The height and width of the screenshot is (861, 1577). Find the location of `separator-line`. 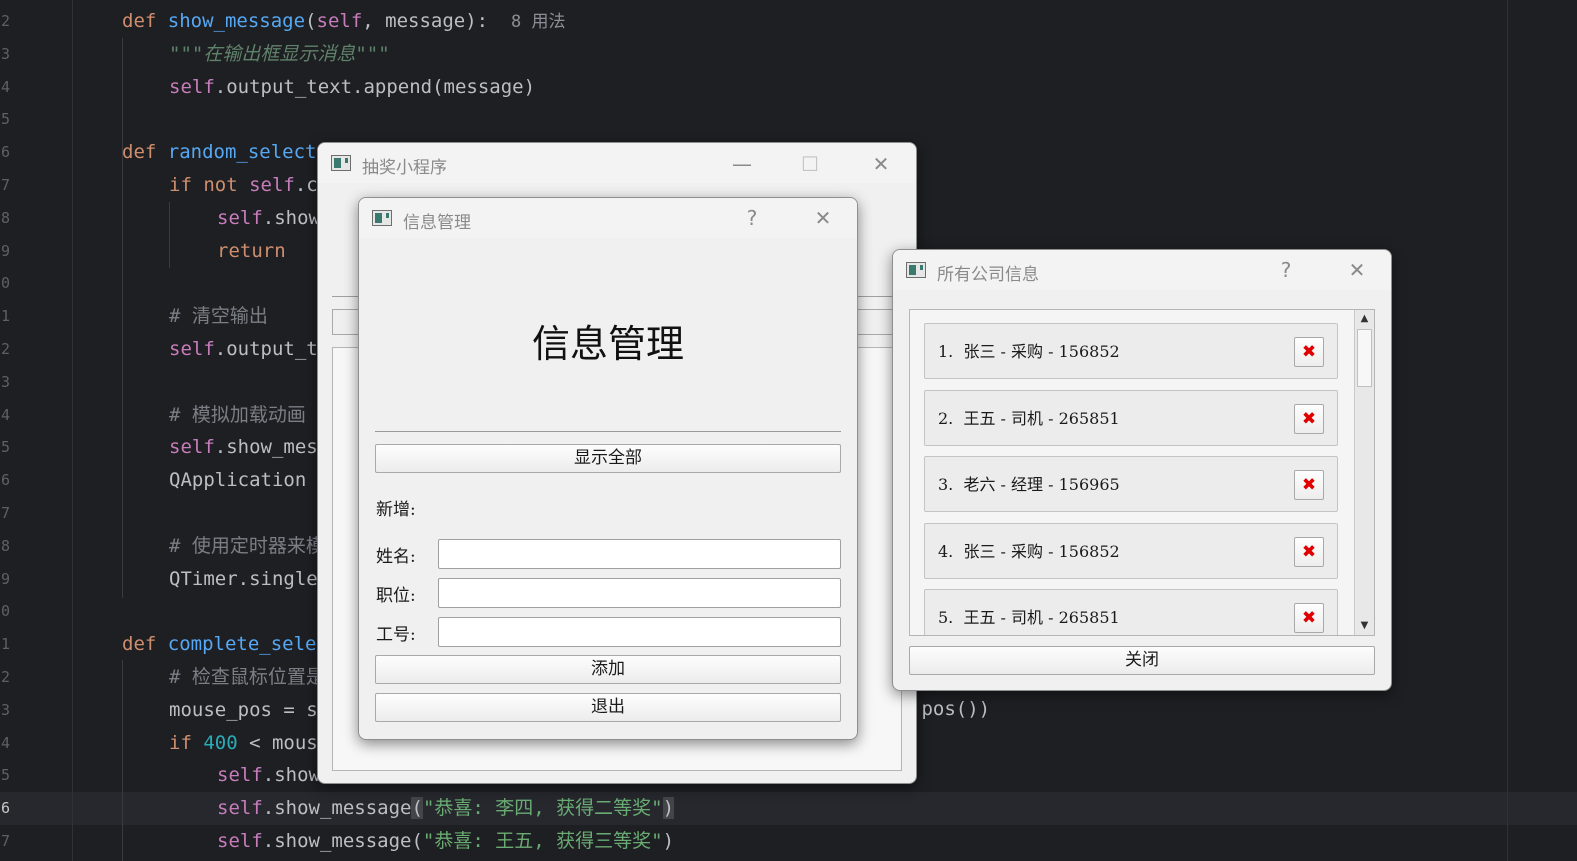

separator-line is located at coordinates (608, 431).